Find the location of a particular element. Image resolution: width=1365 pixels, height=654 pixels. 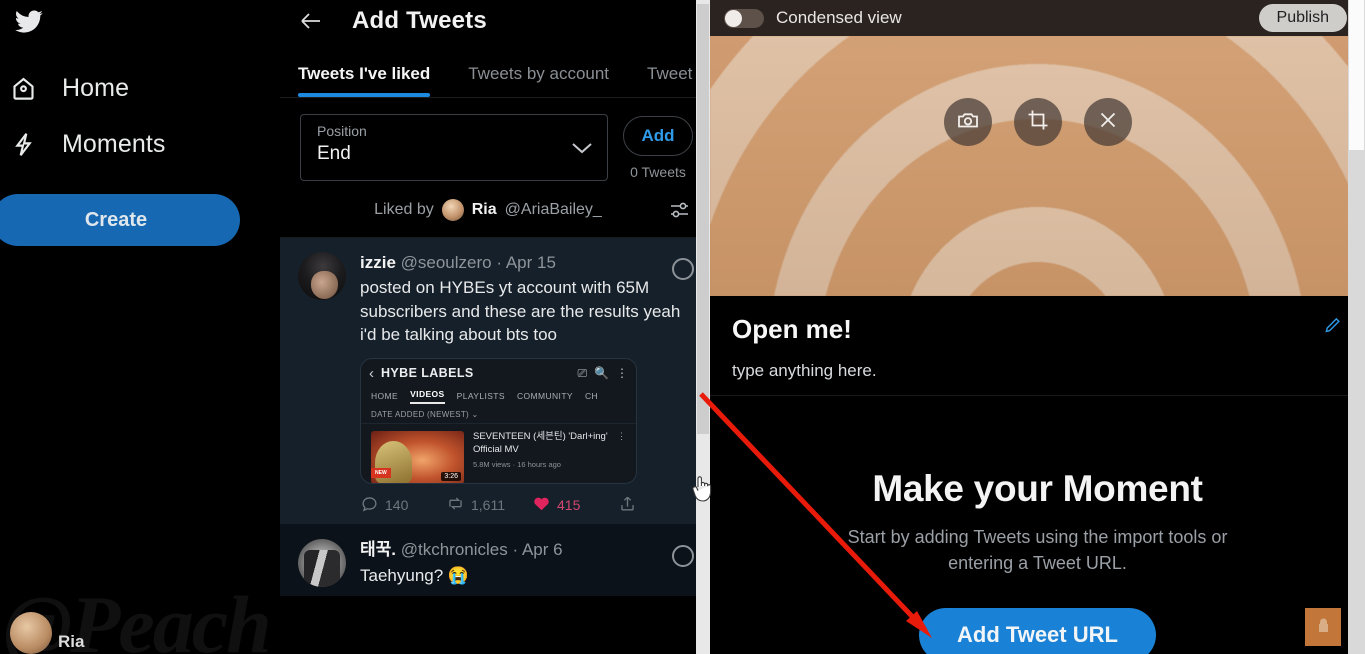

tweet-body: 태꾹. @tkchronicles · Apr 6 Taehyung? 😭 is located at coordinates (528, 563).